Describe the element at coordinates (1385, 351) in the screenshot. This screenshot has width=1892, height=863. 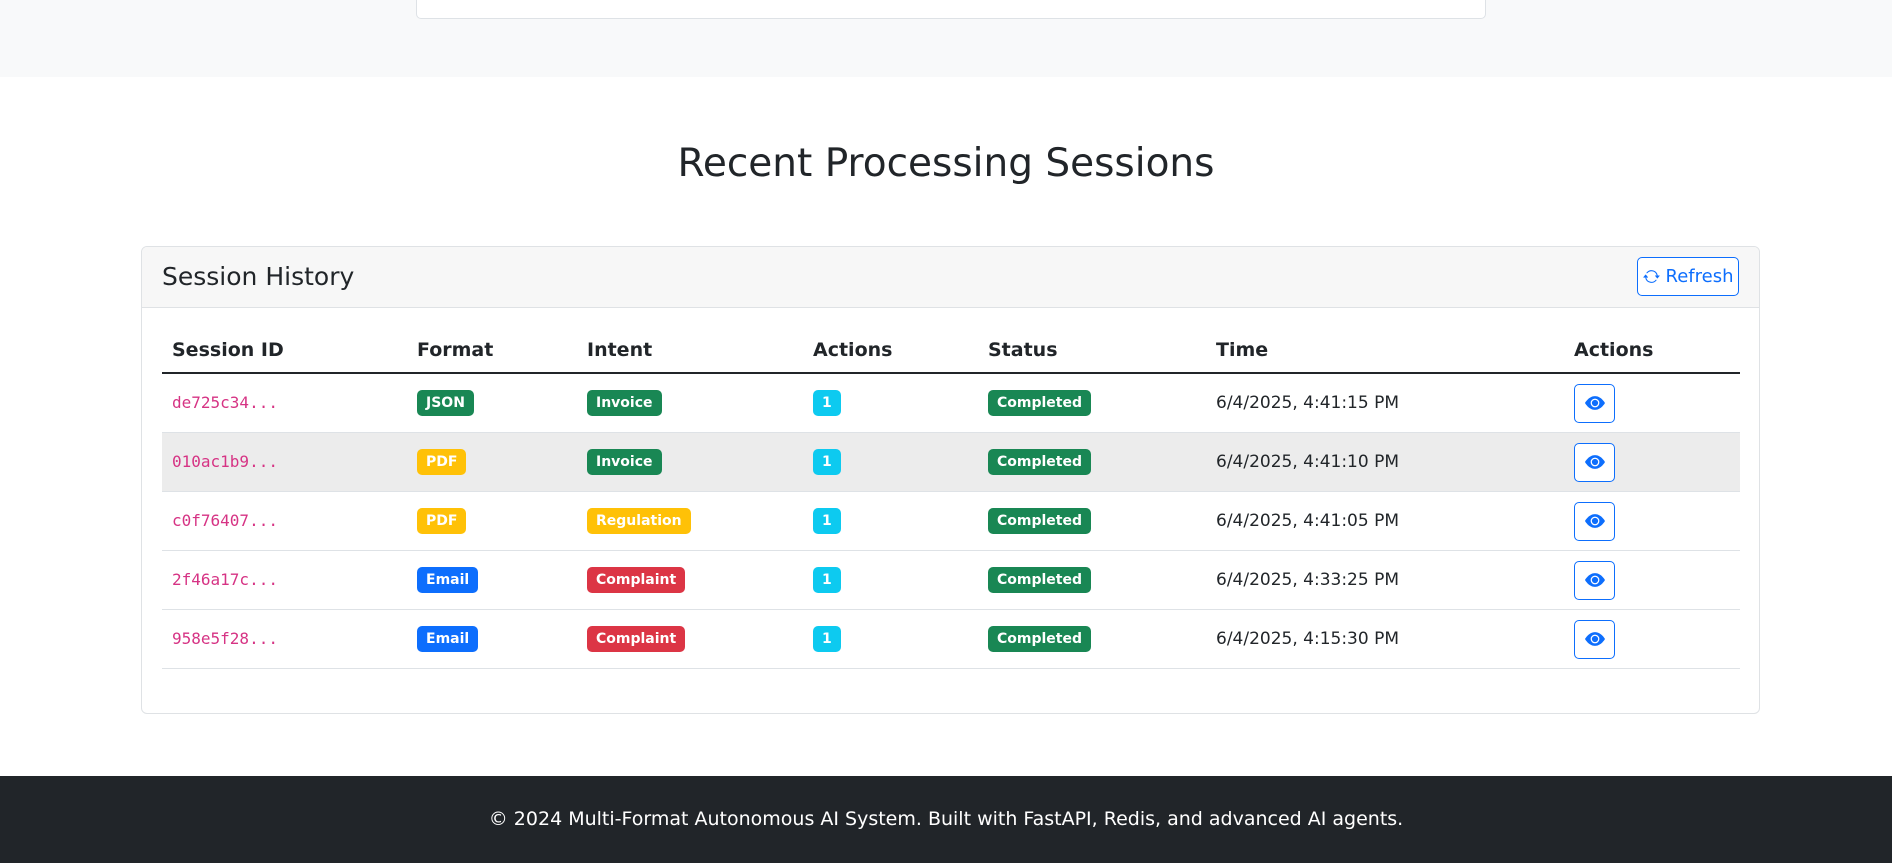
I see `header-time: Time` at that location.